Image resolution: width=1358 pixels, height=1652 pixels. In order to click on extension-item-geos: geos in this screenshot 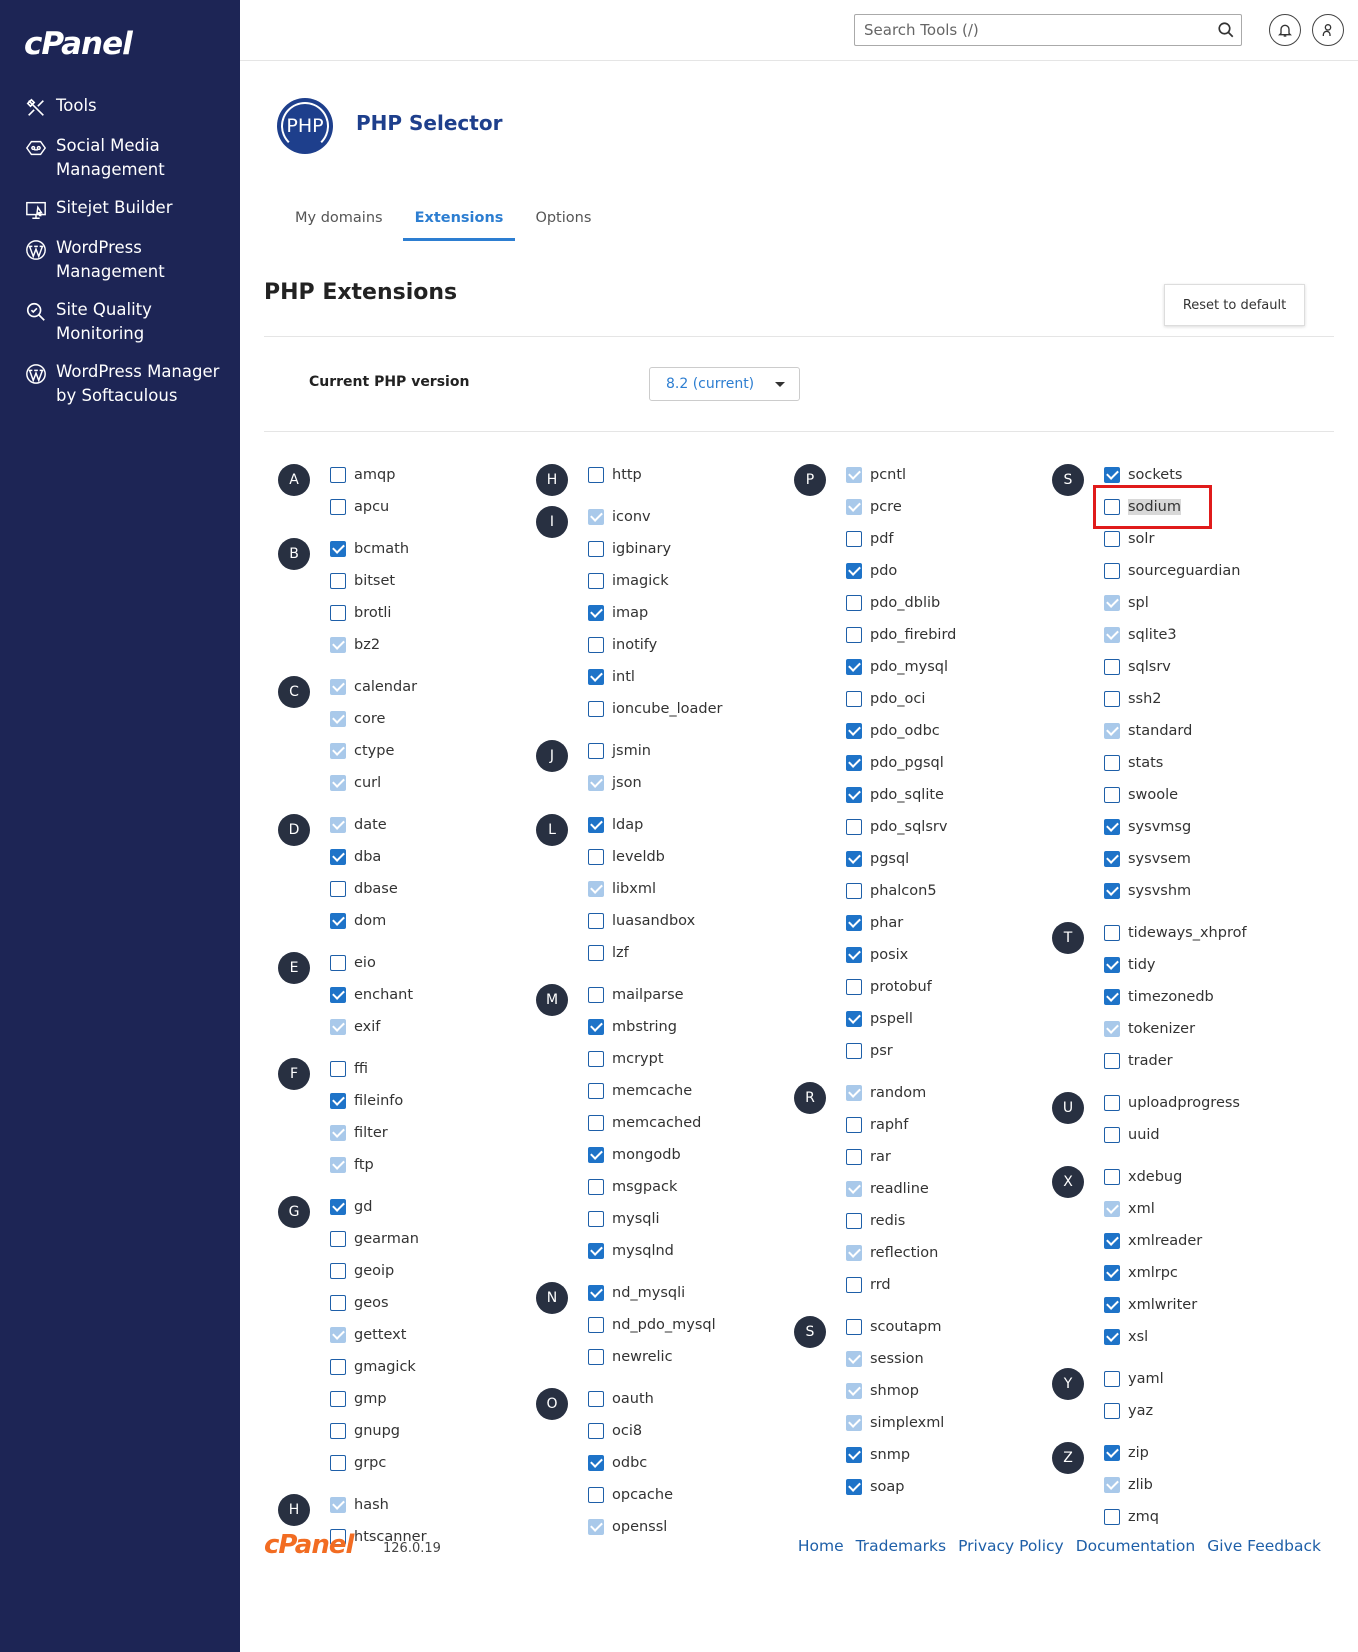, I will do `click(439, 1303)`.